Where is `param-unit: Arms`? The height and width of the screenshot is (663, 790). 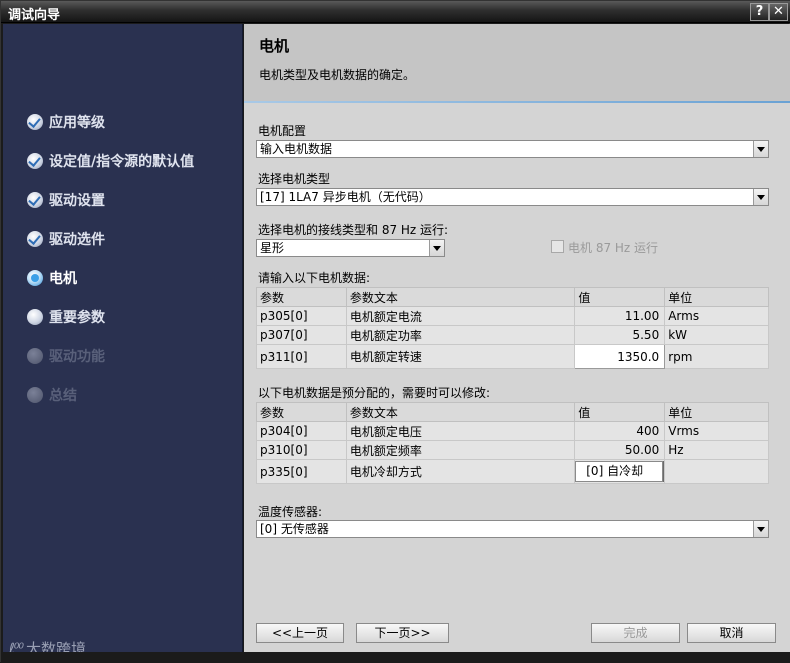
param-unit: Arms is located at coordinates (716, 316).